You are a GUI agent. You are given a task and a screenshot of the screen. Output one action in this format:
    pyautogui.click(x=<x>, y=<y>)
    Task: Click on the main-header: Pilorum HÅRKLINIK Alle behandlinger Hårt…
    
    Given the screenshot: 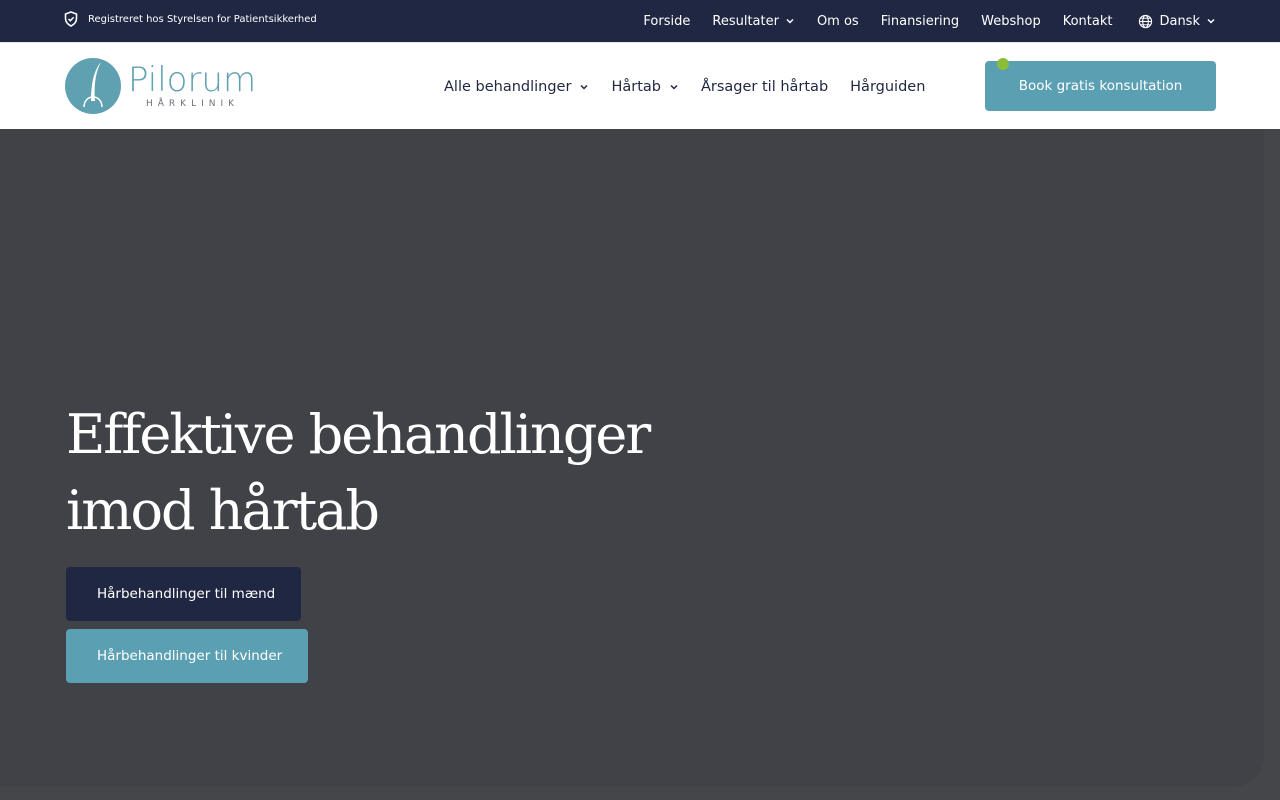 What is the action you would take?
    pyautogui.click(x=640, y=85)
    